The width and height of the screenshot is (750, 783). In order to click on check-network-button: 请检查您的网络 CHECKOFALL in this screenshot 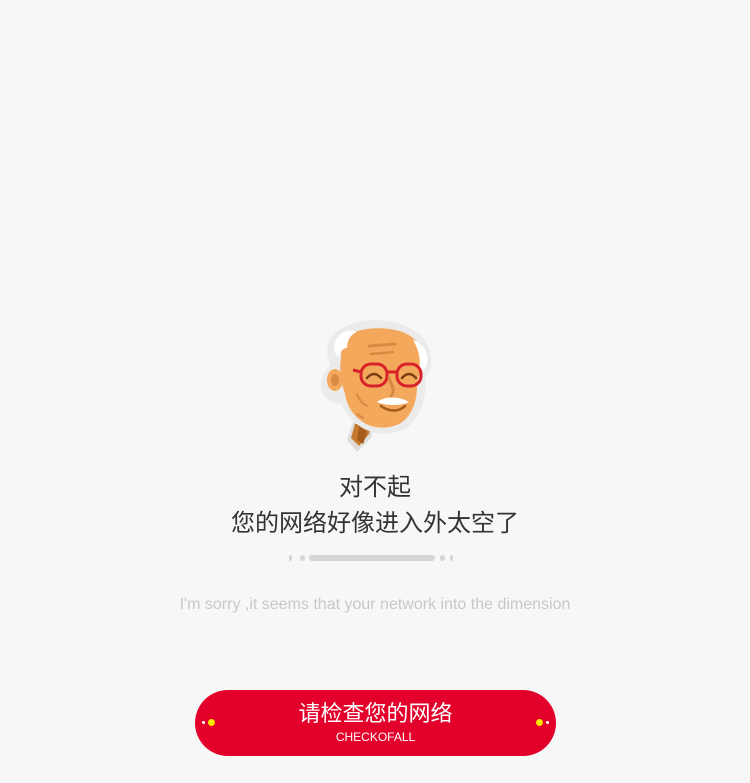, I will do `click(375, 723)`.